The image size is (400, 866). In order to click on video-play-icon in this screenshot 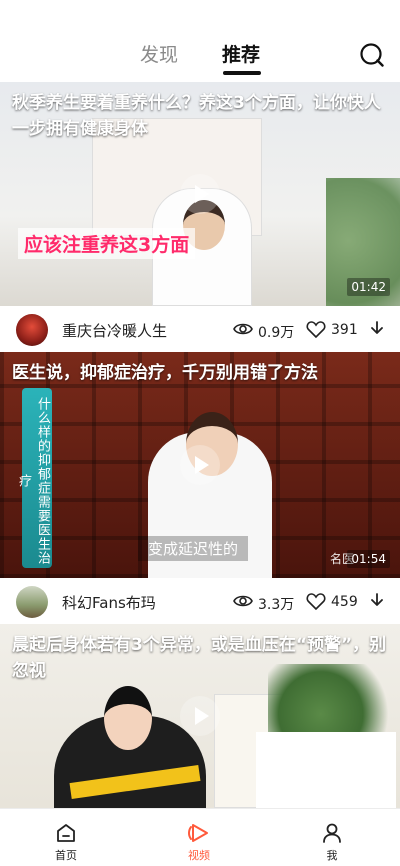, I will do `click(198, 833)`.